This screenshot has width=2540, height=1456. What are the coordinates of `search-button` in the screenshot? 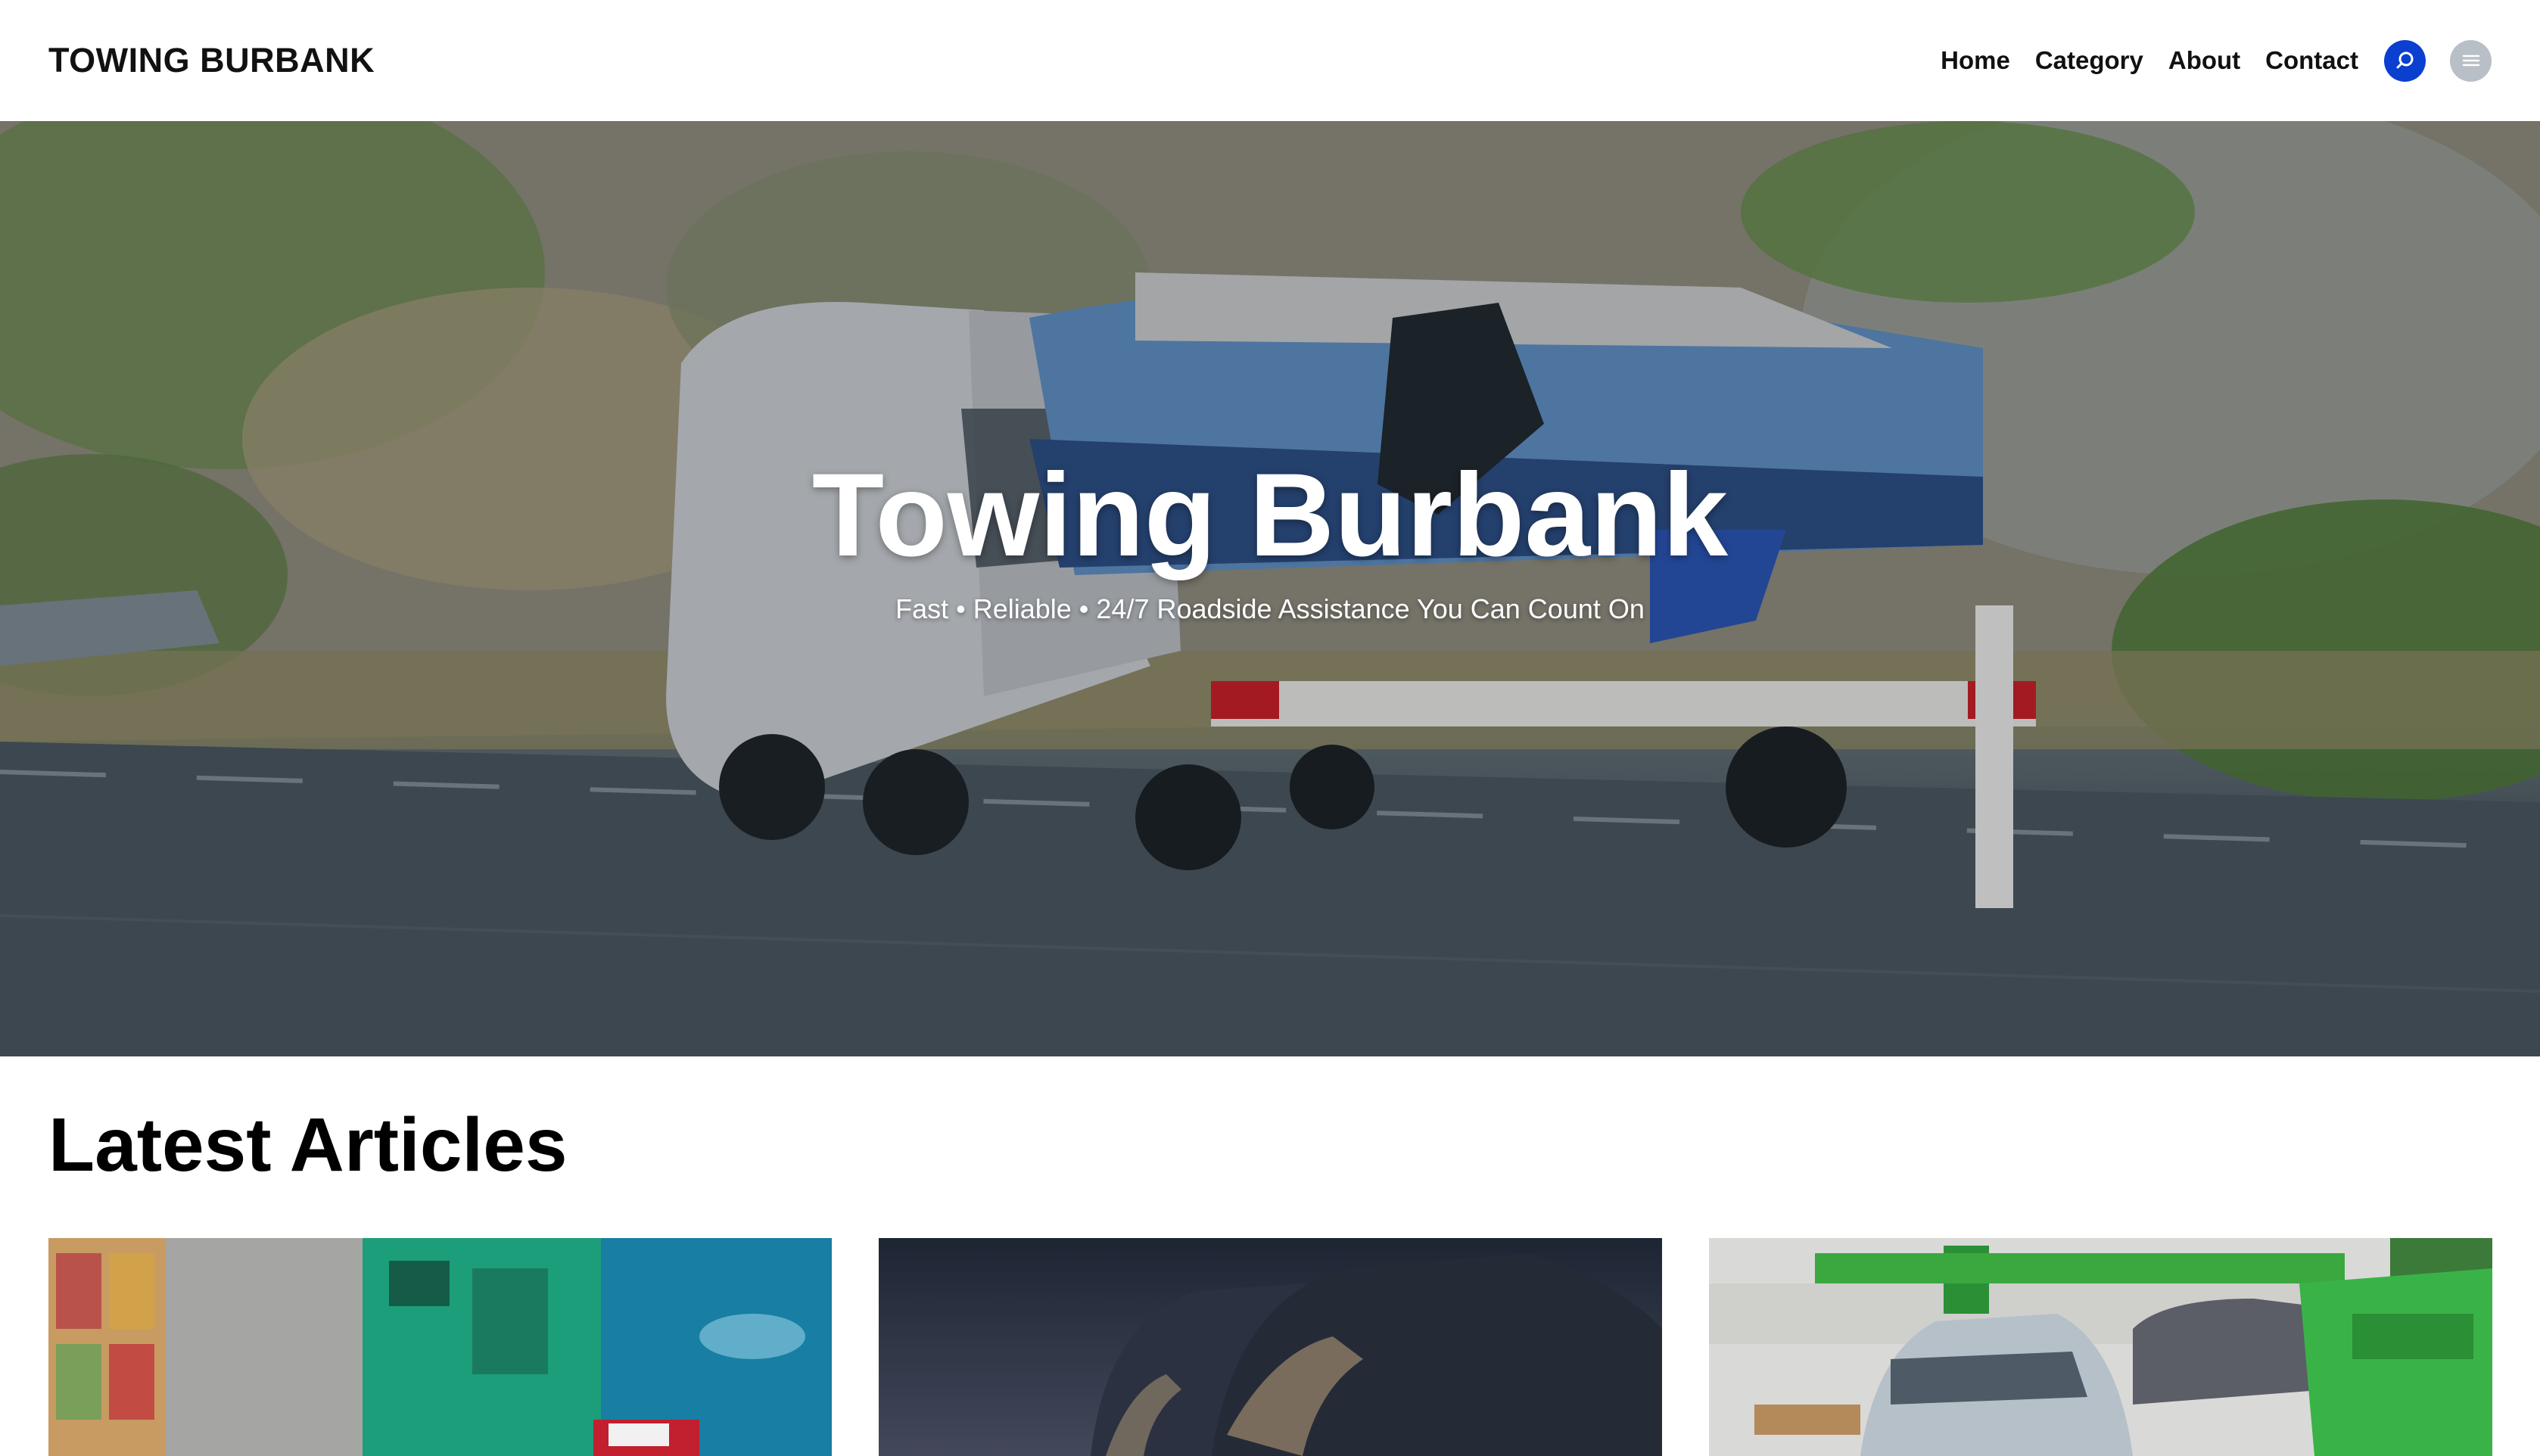 It's located at (2405, 60).